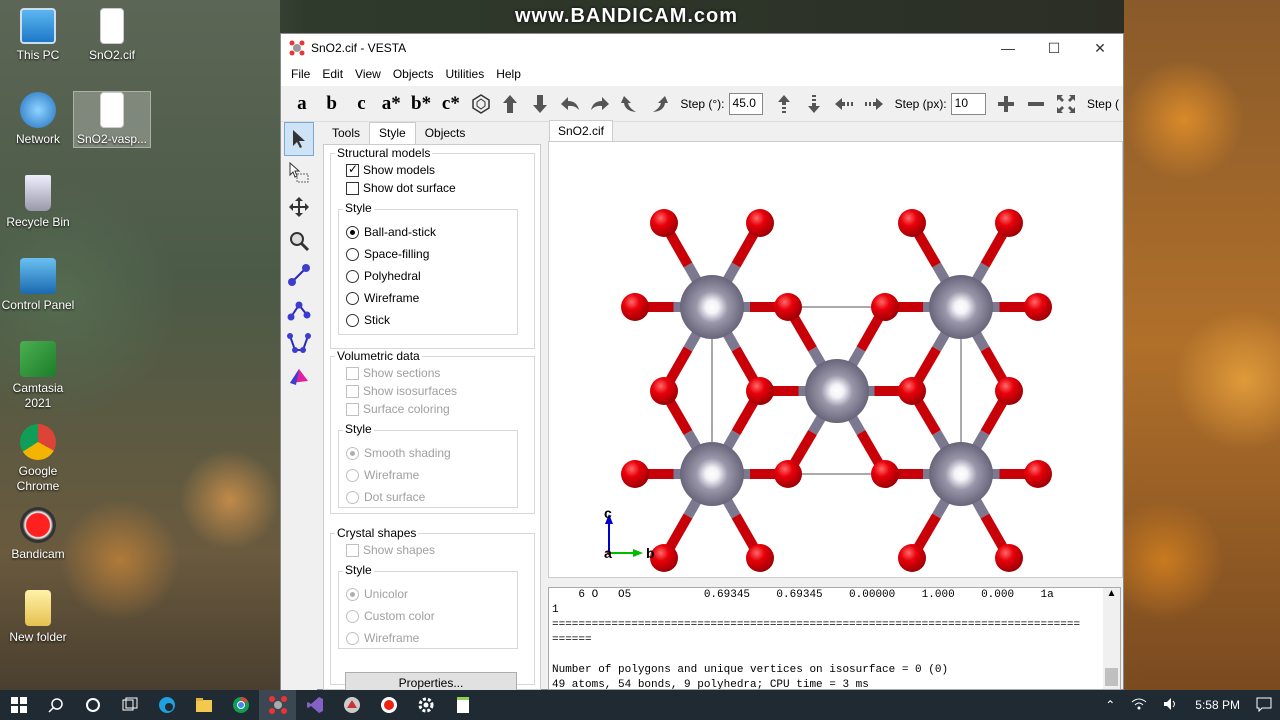  Describe the element at coordinates (702, 48) in the screenshot. I see `title-bar: SnO2.cif - VESTA — ☐ ✕` at that location.